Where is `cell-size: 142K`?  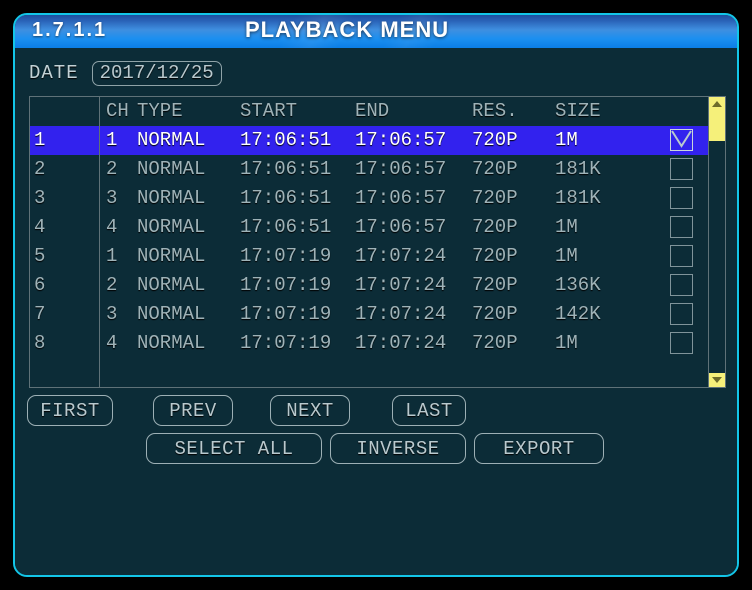
cell-size: 142K is located at coordinates (578, 314).